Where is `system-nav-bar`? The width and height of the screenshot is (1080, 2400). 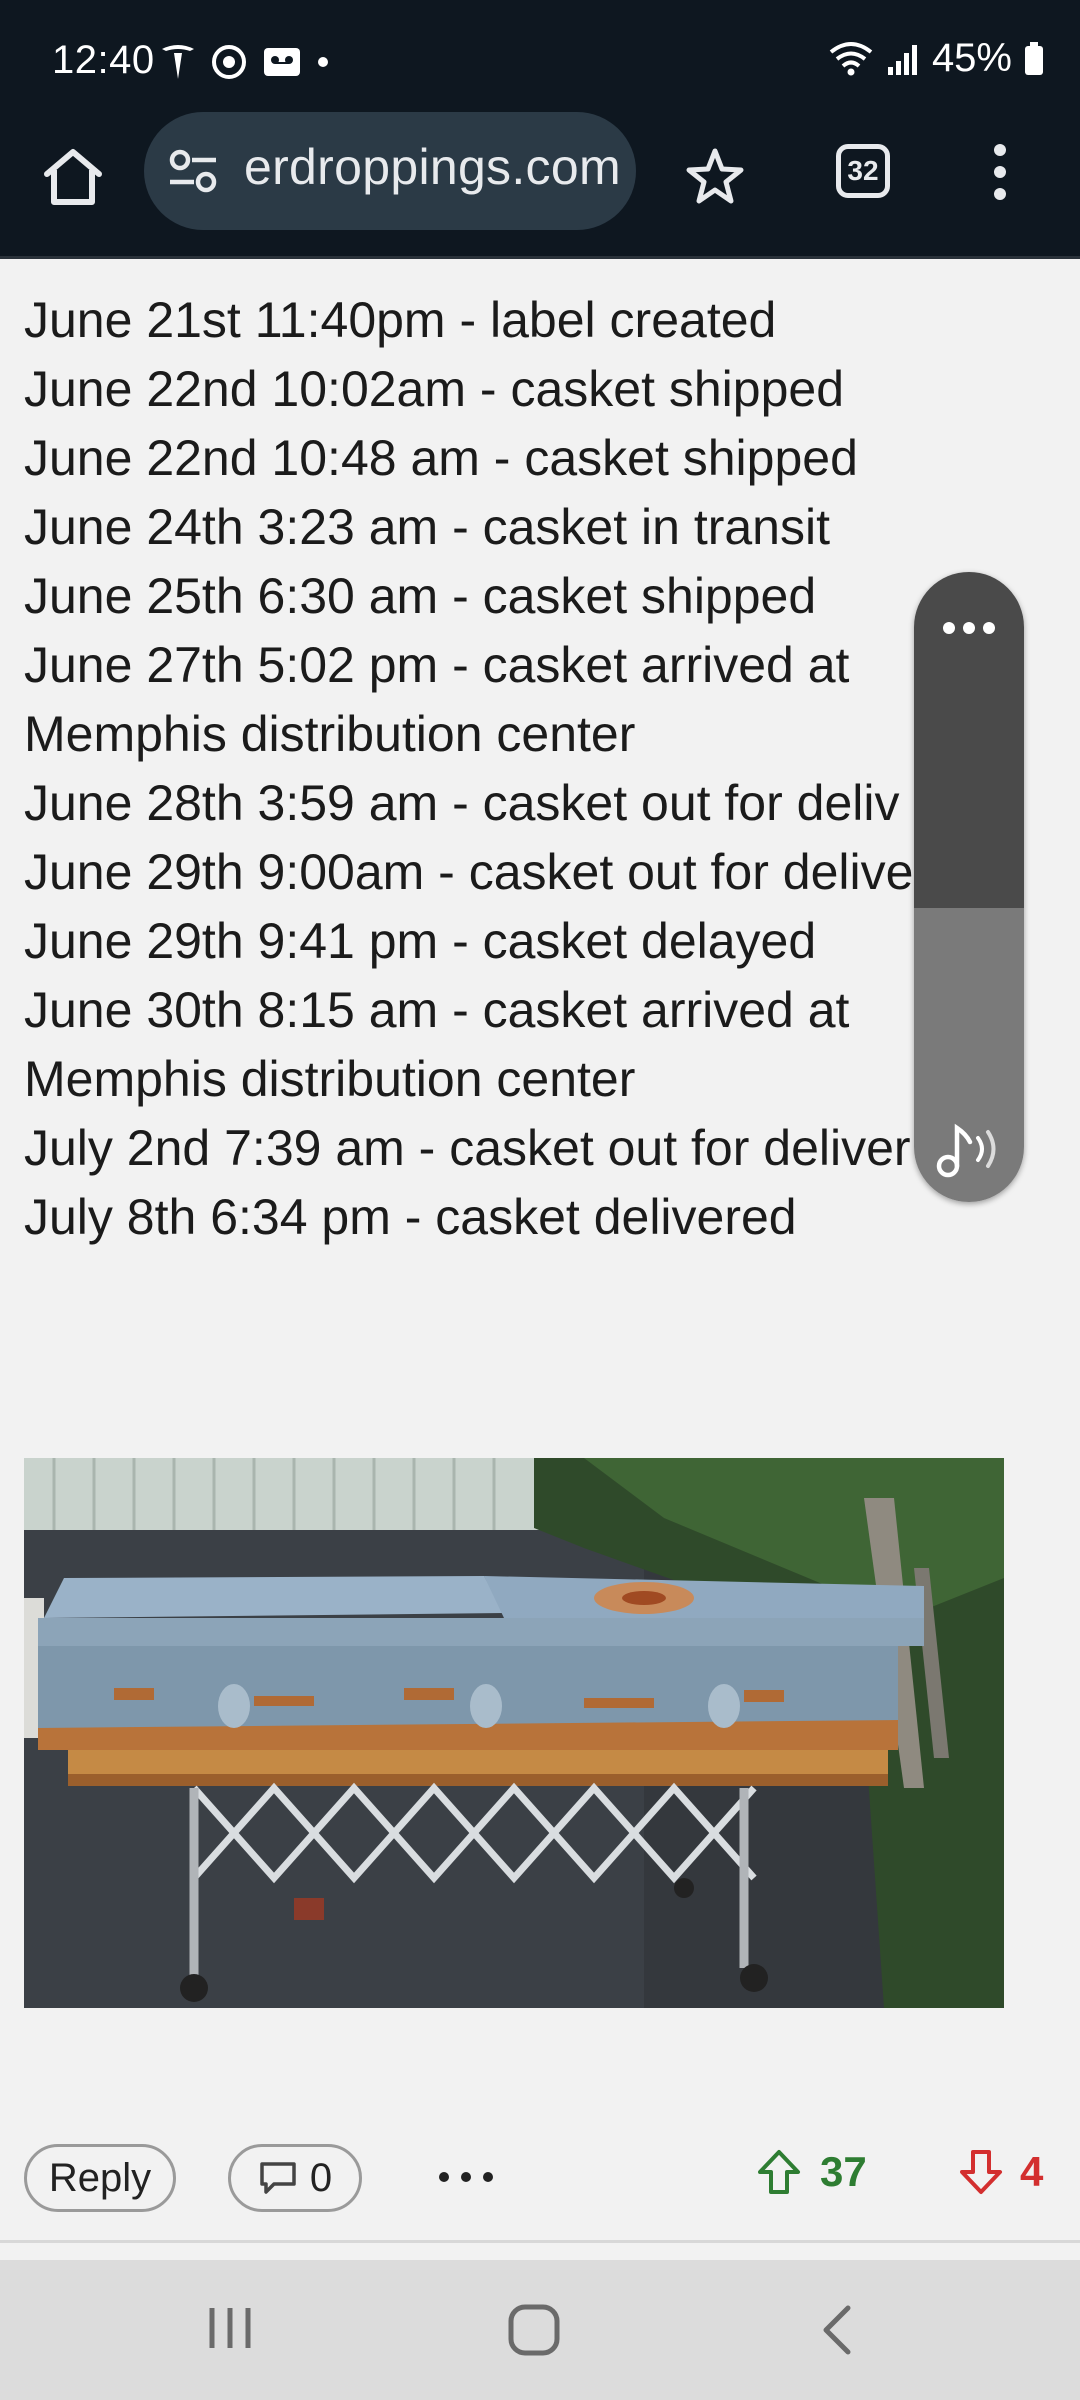 system-nav-bar is located at coordinates (540, 2330).